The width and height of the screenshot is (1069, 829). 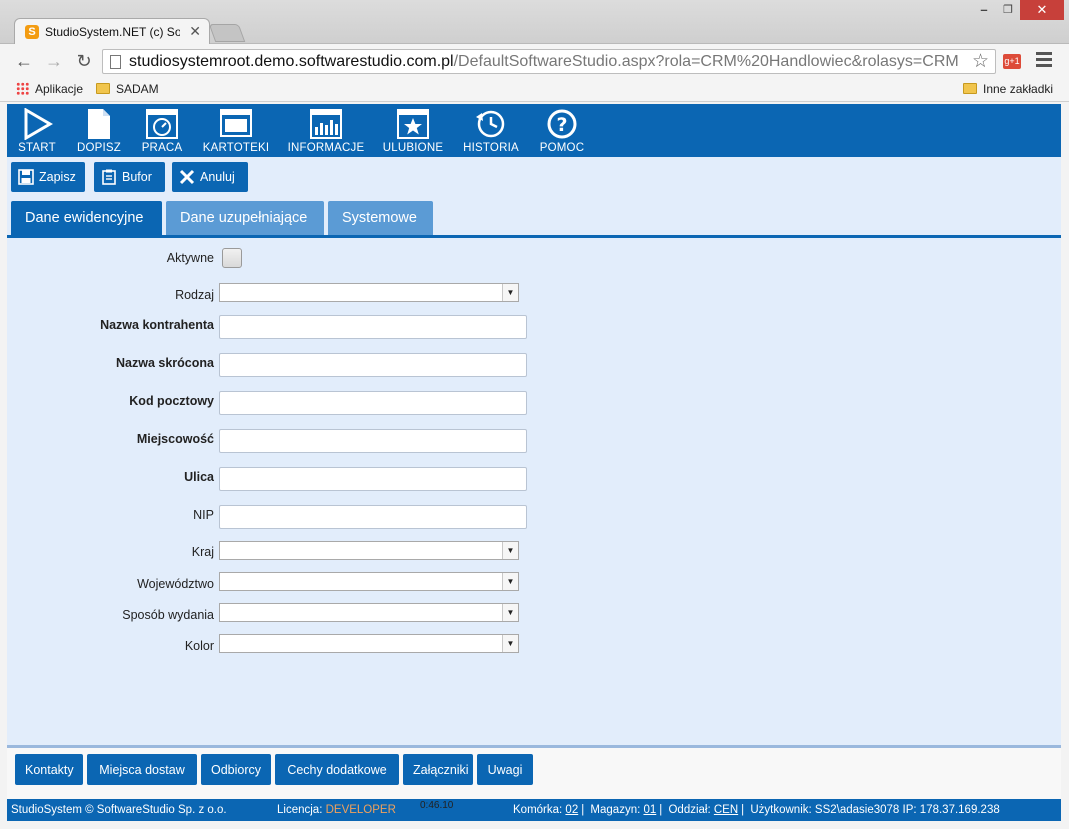 What do you see at coordinates (227, 33) in the screenshot?
I see `new-tab-button` at bounding box center [227, 33].